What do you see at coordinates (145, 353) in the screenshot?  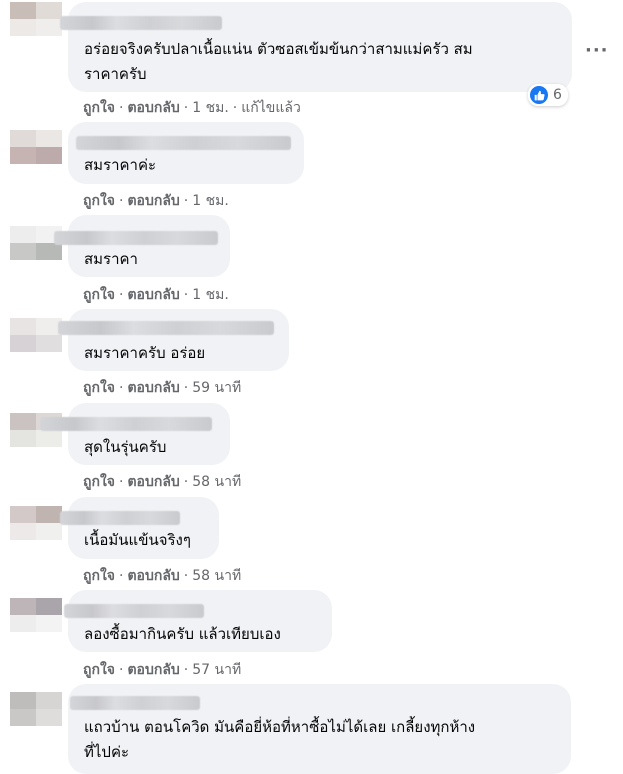 I see `comment-text: สมราคาครับ อร่อย` at bounding box center [145, 353].